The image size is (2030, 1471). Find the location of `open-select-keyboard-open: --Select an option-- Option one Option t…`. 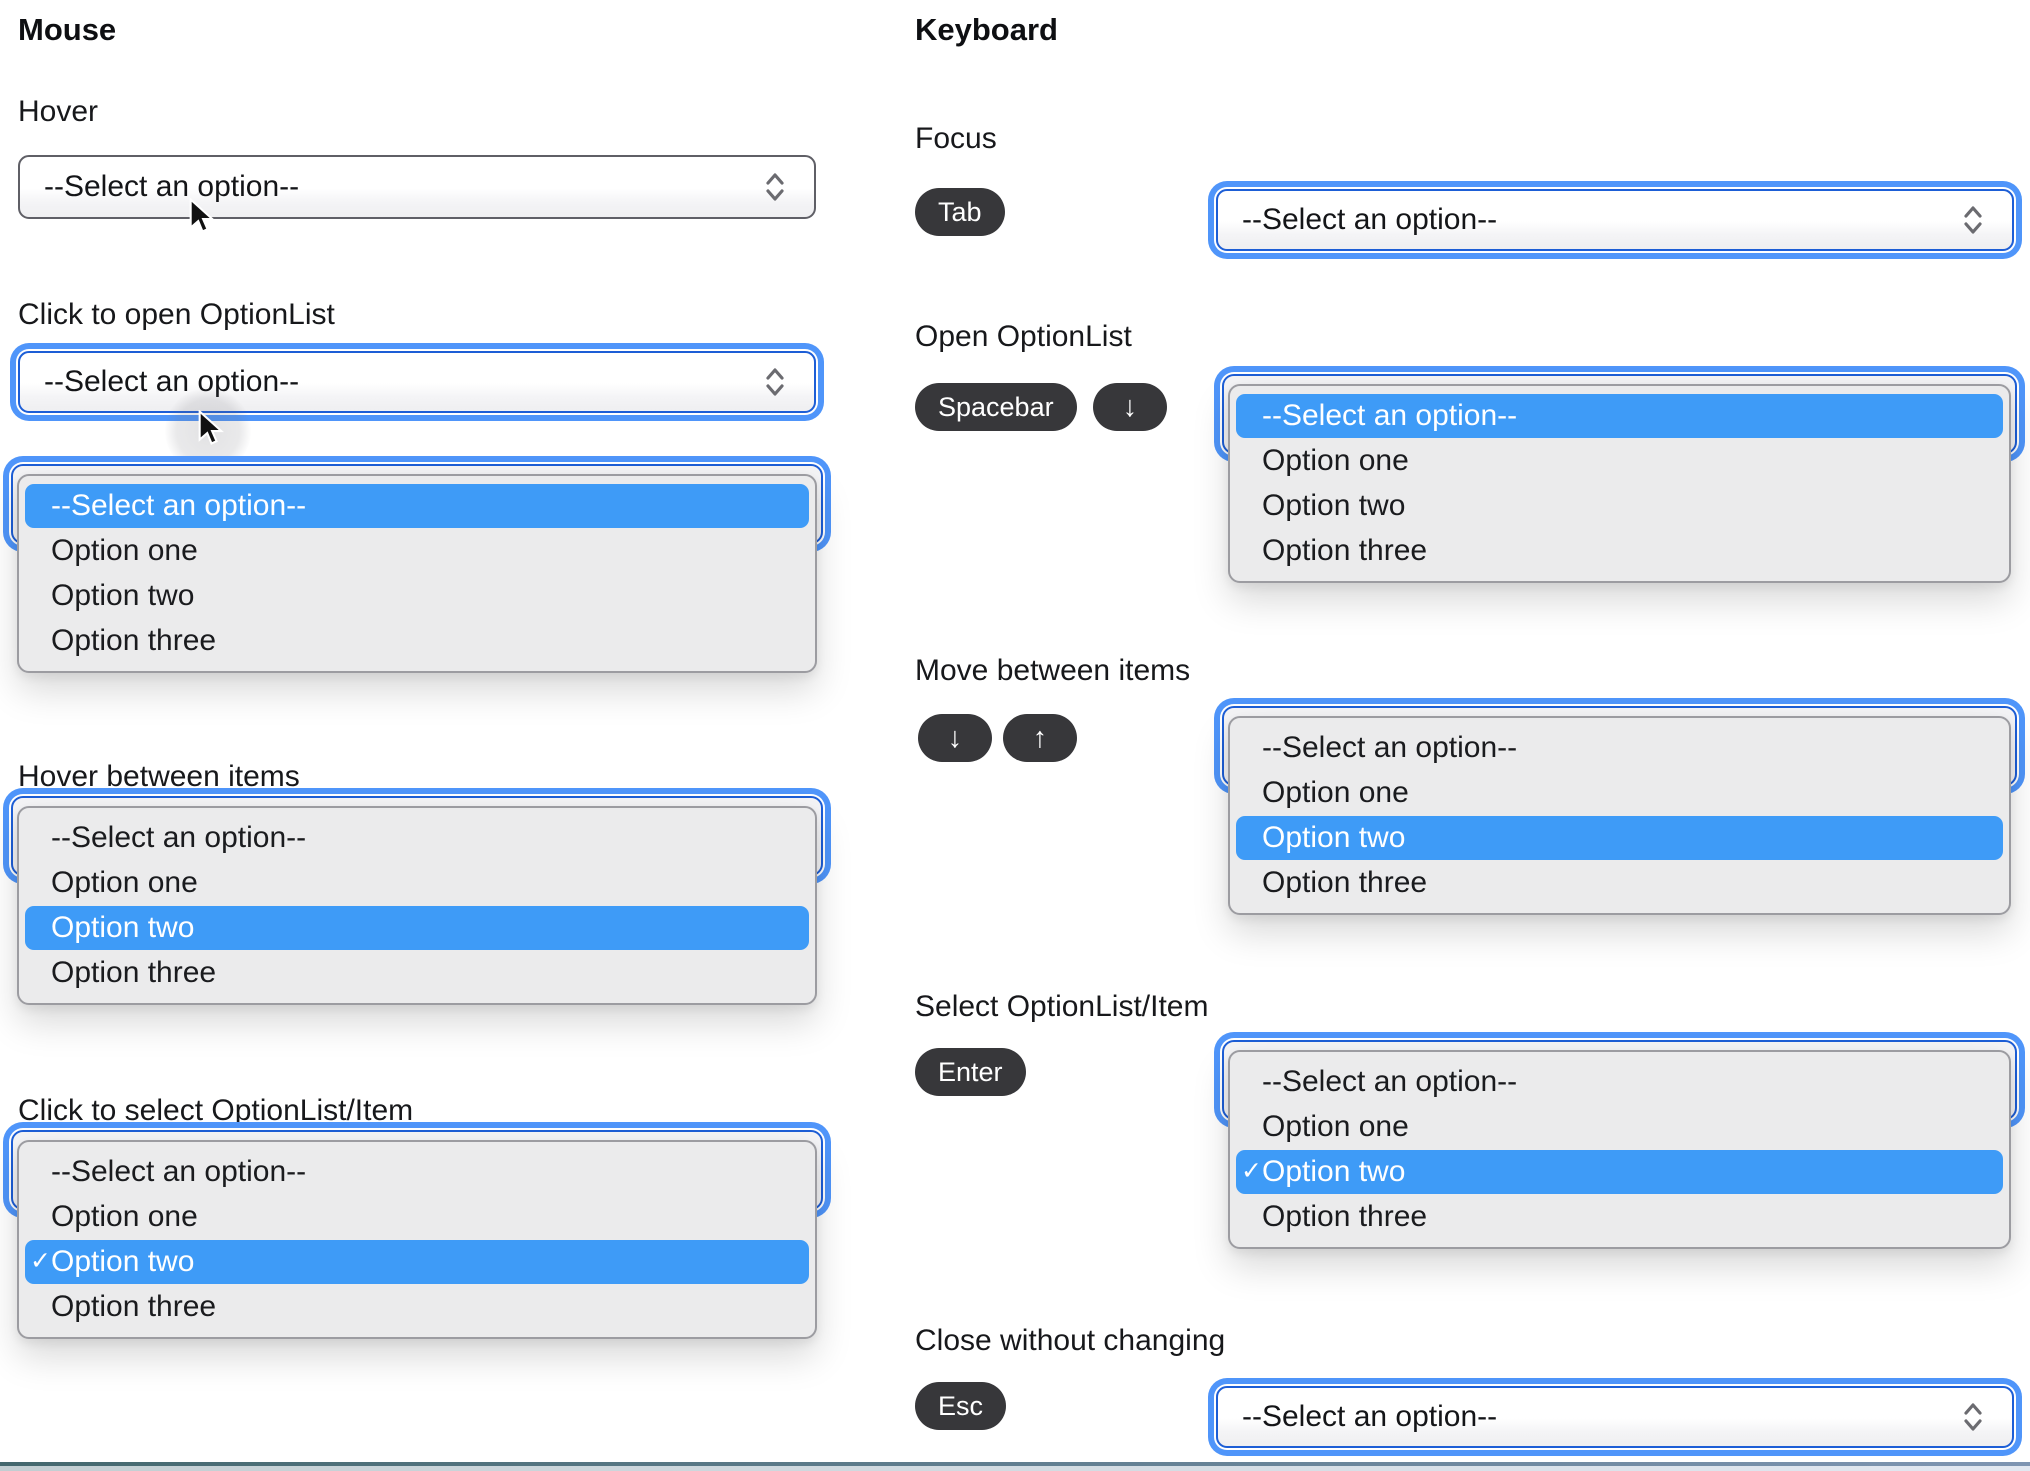

open-select-keyboard-open: --Select an option-- Option one Option t… is located at coordinates (1619, 478).